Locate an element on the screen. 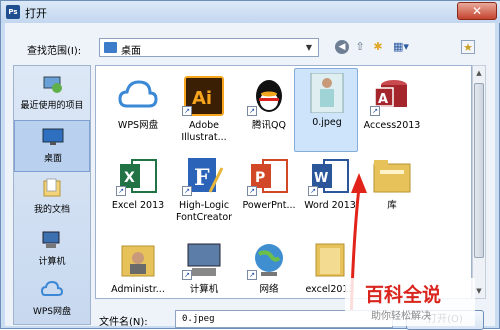 Image resolution: width=500 pixels, height=330 pixels. file-item-network: ↗ 网络 is located at coordinates (269, 267).